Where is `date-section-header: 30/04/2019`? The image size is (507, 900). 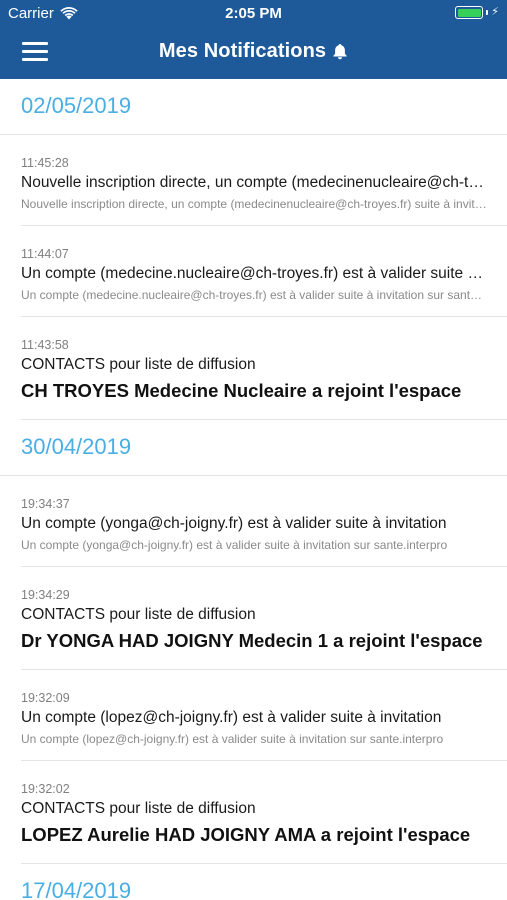 date-section-header: 30/04/2019 is located at coordinates (253, 448).